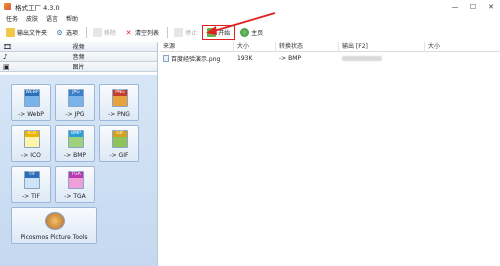 Image resolution: width=500 pixels, height=266 pixels. Describe the element at coordinates (75, 114) in the screenshot. I see `tile-jpg-label: -> JPG` at that location.